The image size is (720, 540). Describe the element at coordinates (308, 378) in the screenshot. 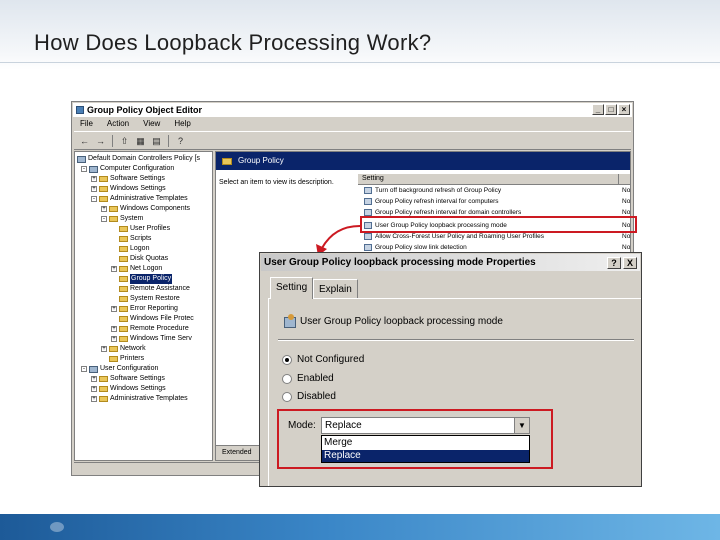

I see `radio-enabled: Enabled` at that location.